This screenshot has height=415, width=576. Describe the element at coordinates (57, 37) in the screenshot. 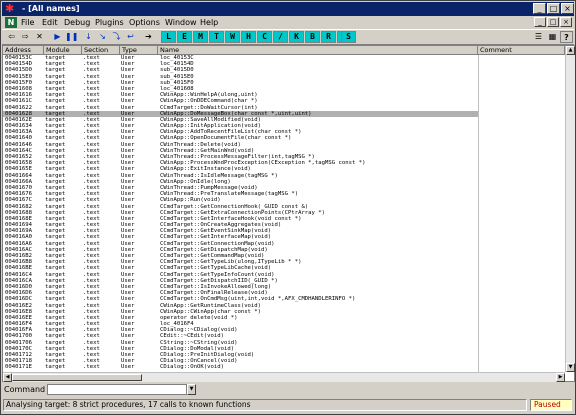

I see `run-icon: ▶` at that location.